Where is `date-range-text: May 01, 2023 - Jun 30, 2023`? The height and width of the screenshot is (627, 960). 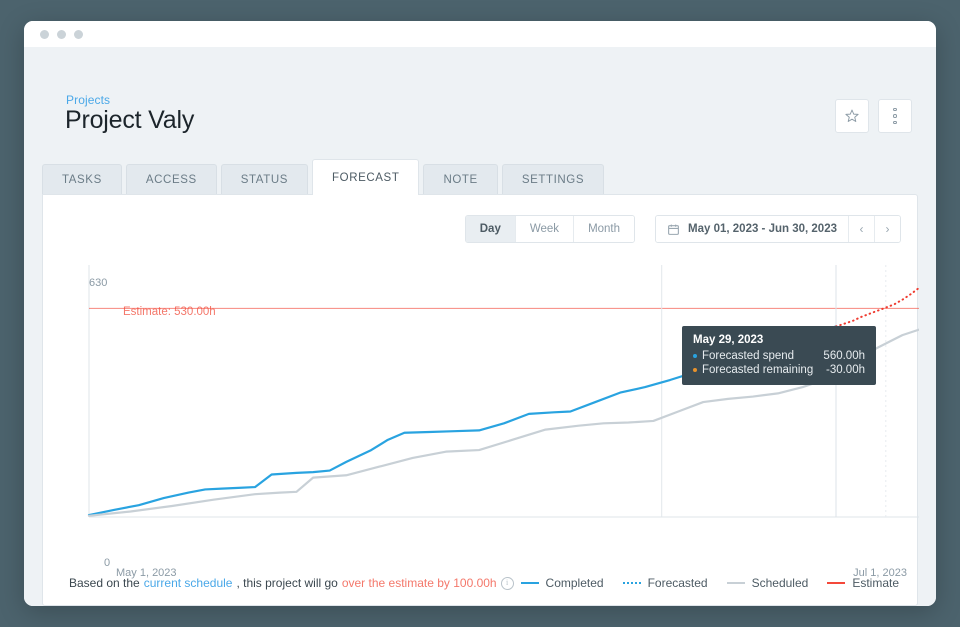 date-range-text: May 01, 2023 - Jun 30, 2023 is located at coordinates (762, 229).